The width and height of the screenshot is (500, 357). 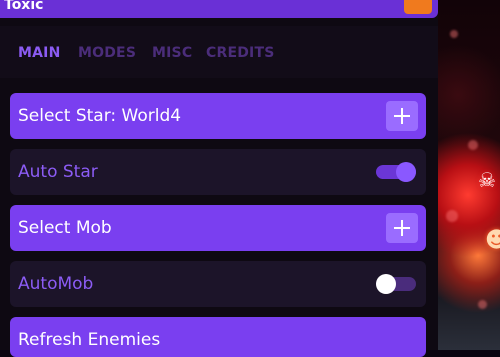 What do you see at coordinates (39, 53) in the screenshot?
I see `tab-main: MAIN` at bounding box center [39, 53].